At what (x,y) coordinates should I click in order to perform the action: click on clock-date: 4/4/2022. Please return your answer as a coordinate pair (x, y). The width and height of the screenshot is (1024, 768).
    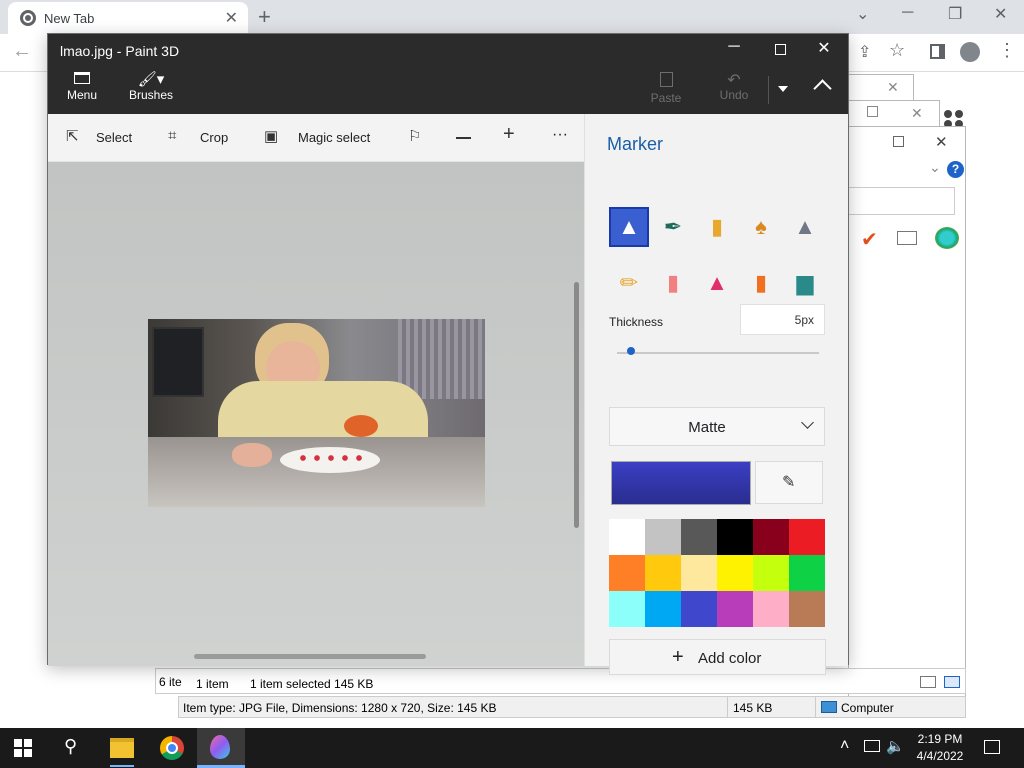
    Looking at the image, I should click on (940, 756).